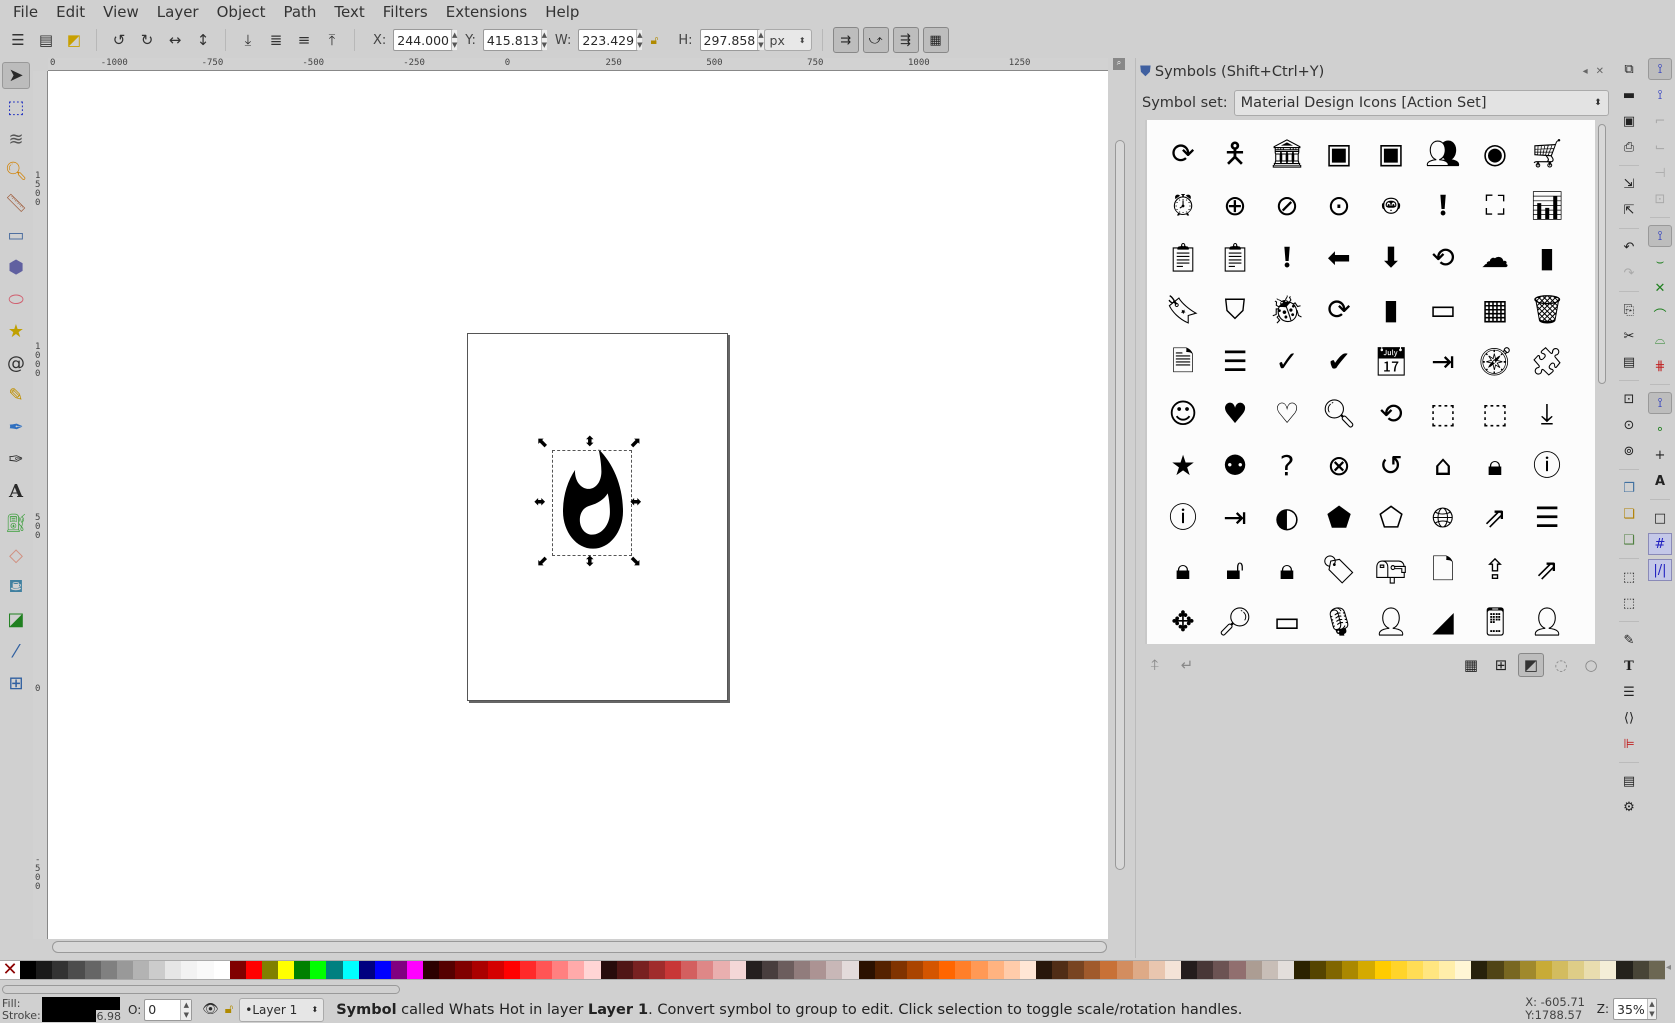 This screenshot has width=1675, height=1023. Describe the element at coordinates (248, 40) in the screenshot. I see `lower-to-bottom-icon: ⤓` at that location.